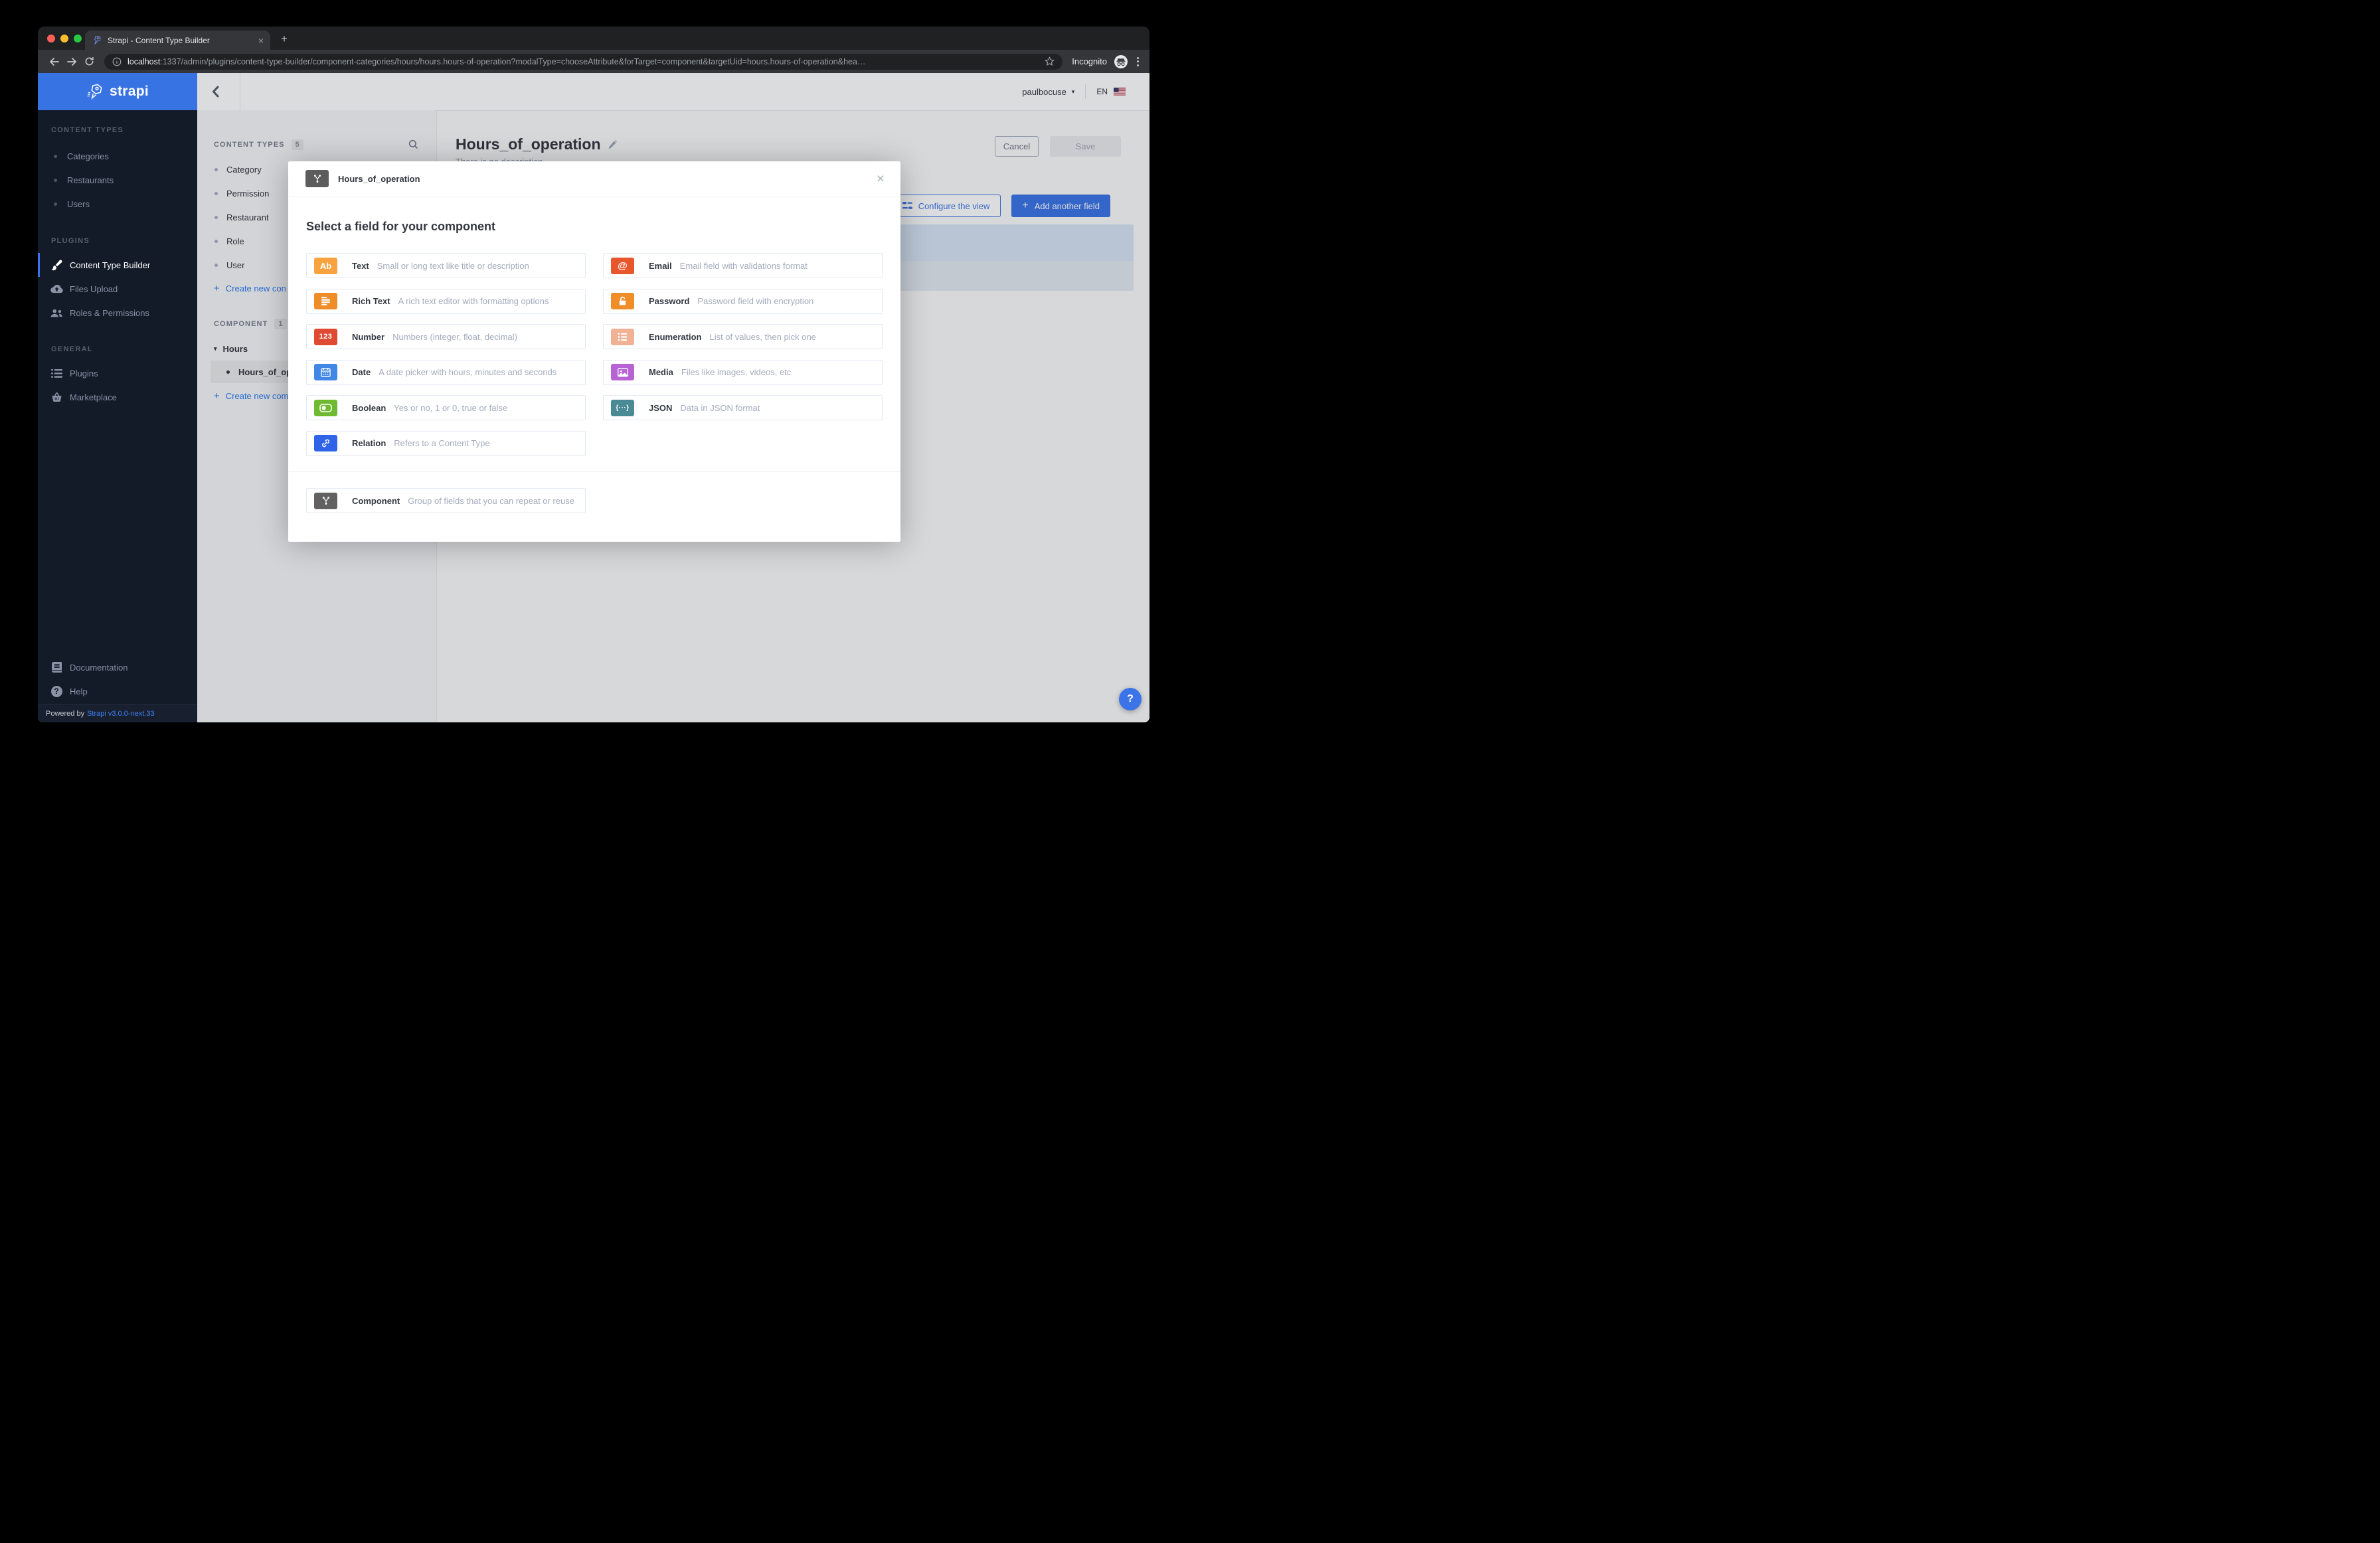  What do you see at coordinates (1138, 61) in the screenshot?
I see `browser-menu-icon` at bounding box center [1138, 61].